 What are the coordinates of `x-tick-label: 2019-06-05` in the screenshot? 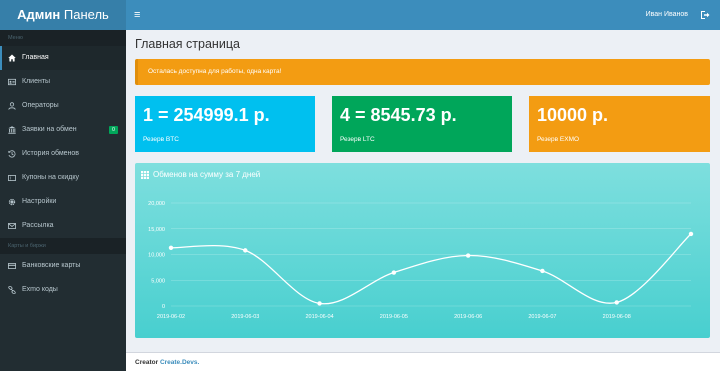 It's located at (394, 317).